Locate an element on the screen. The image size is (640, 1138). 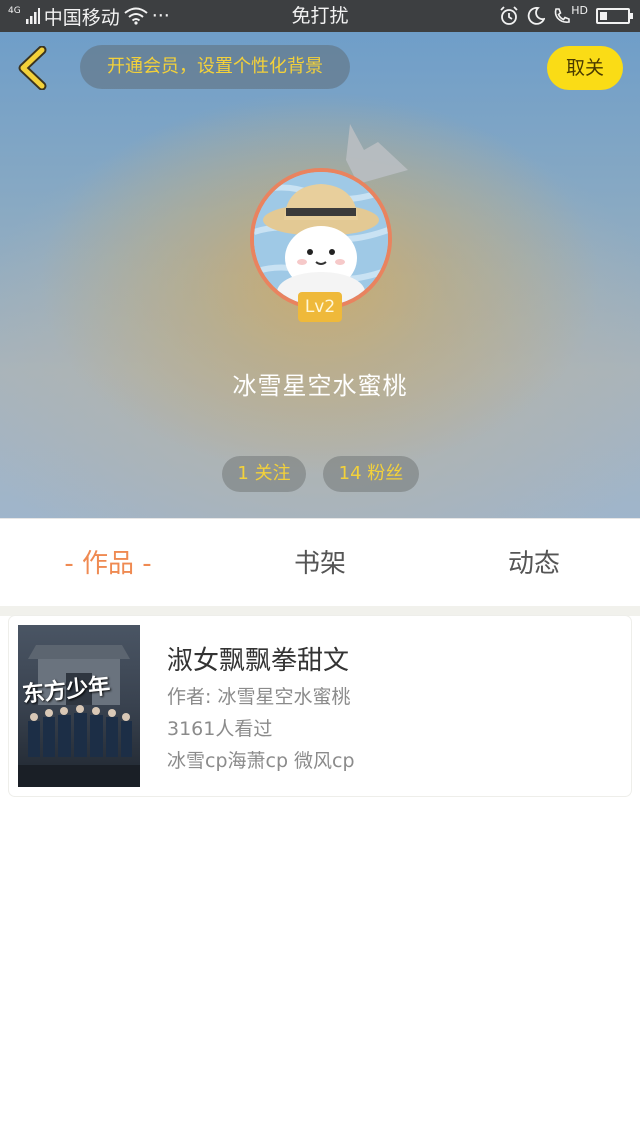
book-cover: 东方少年 is located at coordinates (79, 706).